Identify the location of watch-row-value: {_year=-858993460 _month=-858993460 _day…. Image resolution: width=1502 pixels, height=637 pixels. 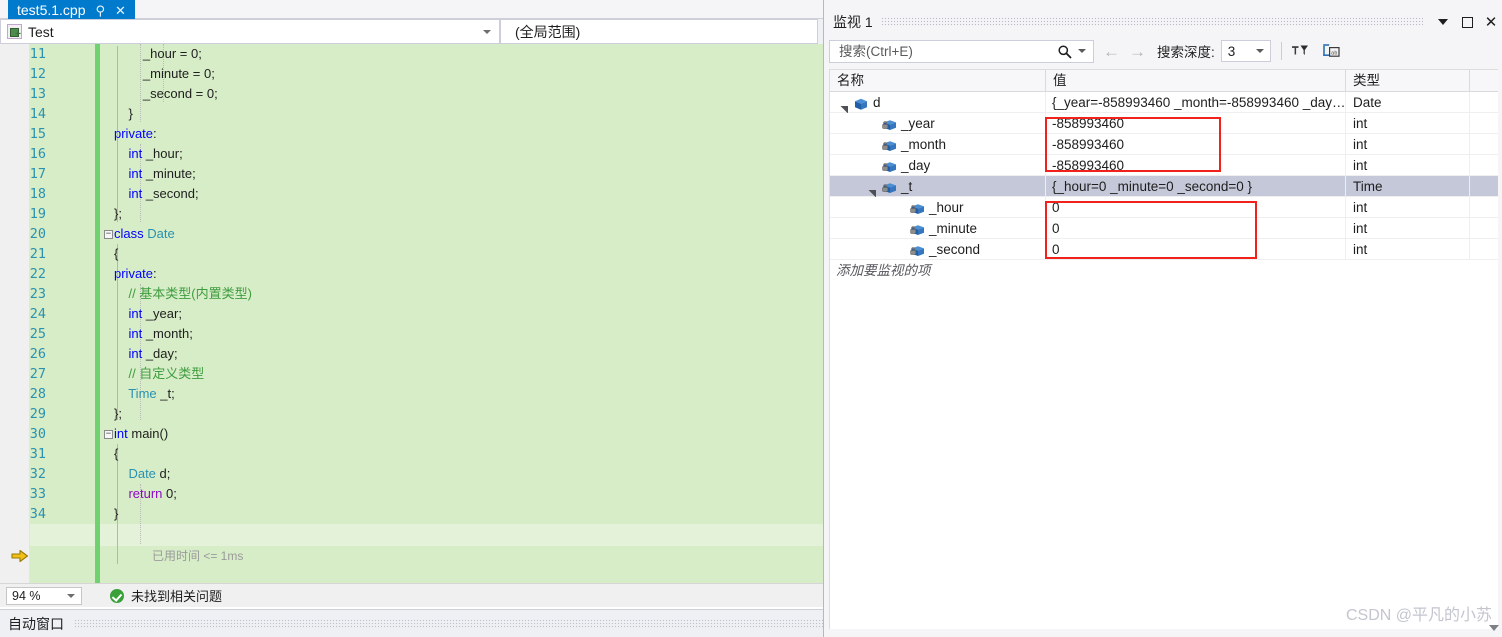
(1196, 102).